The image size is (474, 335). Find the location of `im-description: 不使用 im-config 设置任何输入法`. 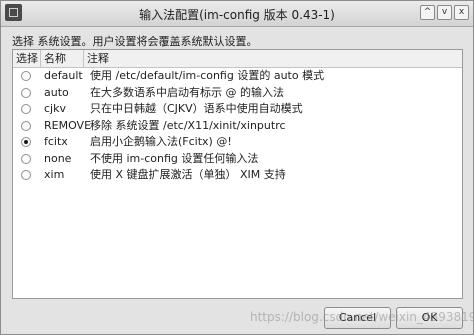

im-description: 不使用 im-config 设置任何输入法 is located at coordinates (174, 158).